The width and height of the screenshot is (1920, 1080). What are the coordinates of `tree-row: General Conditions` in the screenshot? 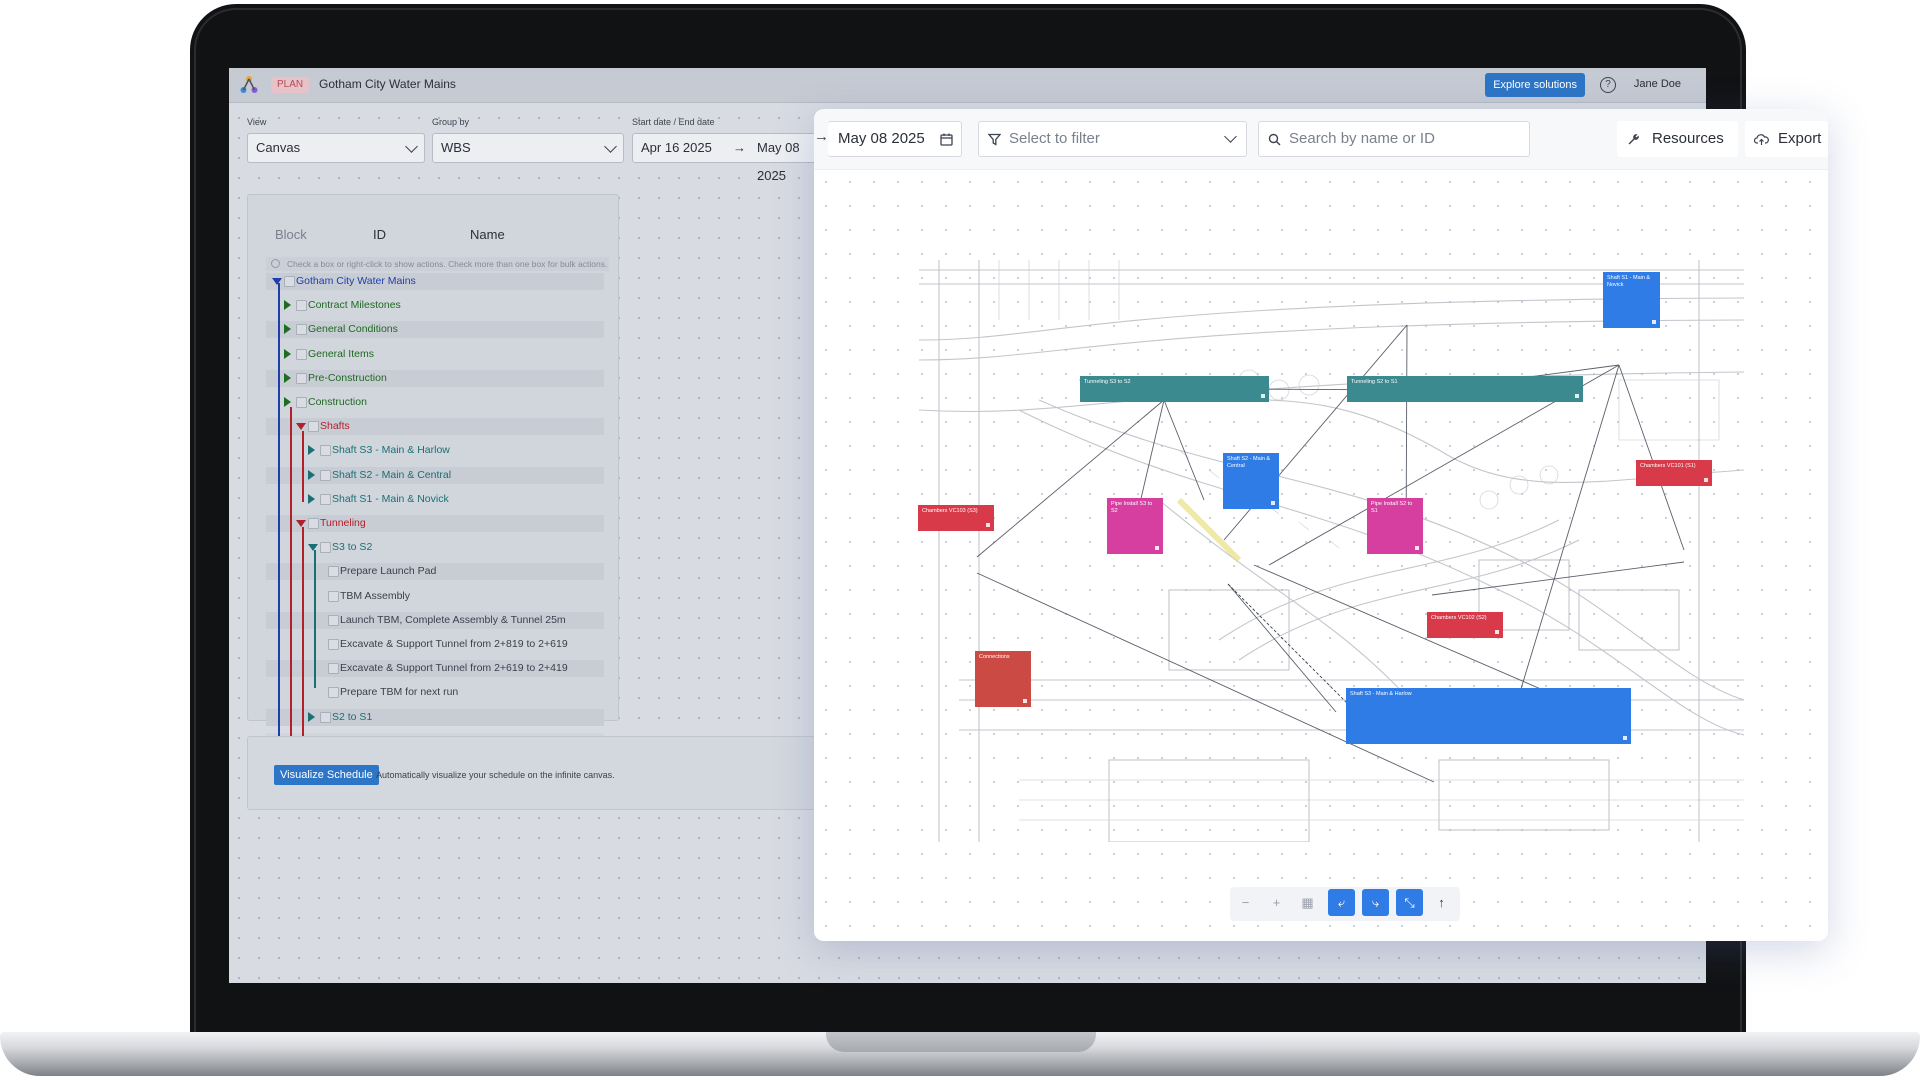 It's located at (435, 330).